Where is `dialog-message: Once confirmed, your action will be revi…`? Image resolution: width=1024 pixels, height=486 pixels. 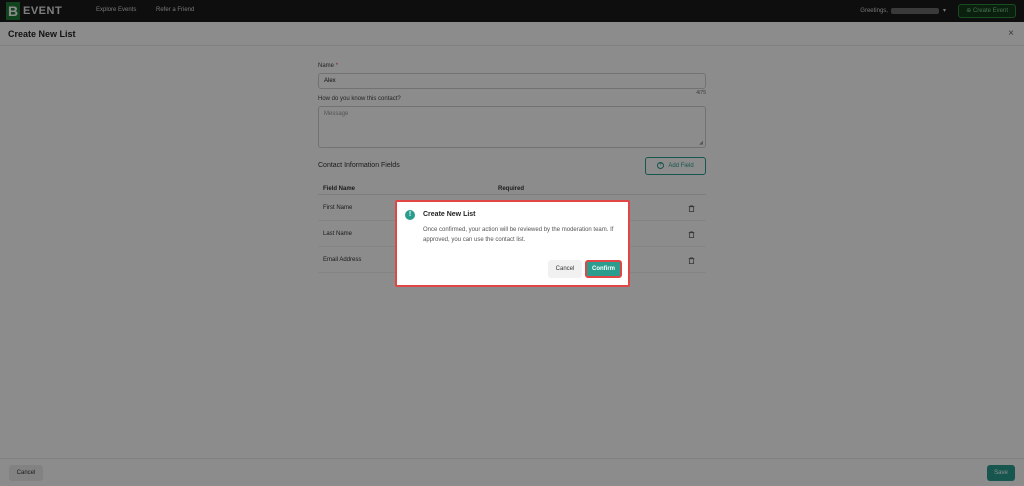 dialog-message: Once confirmed, your action will be revi… is located at coordinates (518, 235).